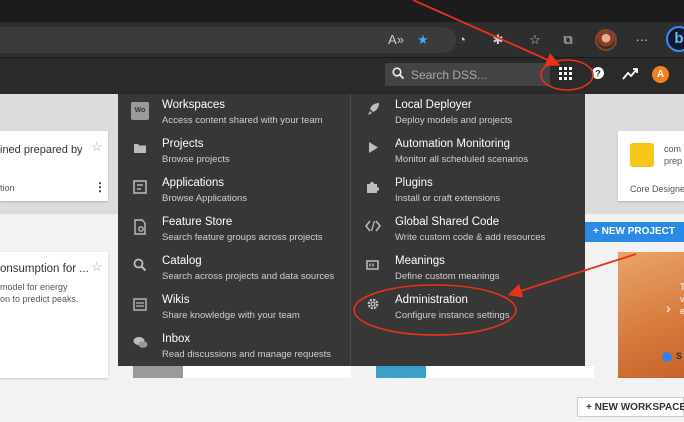 This screenshot has height=422, width=684. I want to click on project-card-3: com prep Core Designe, so click(651, 166).